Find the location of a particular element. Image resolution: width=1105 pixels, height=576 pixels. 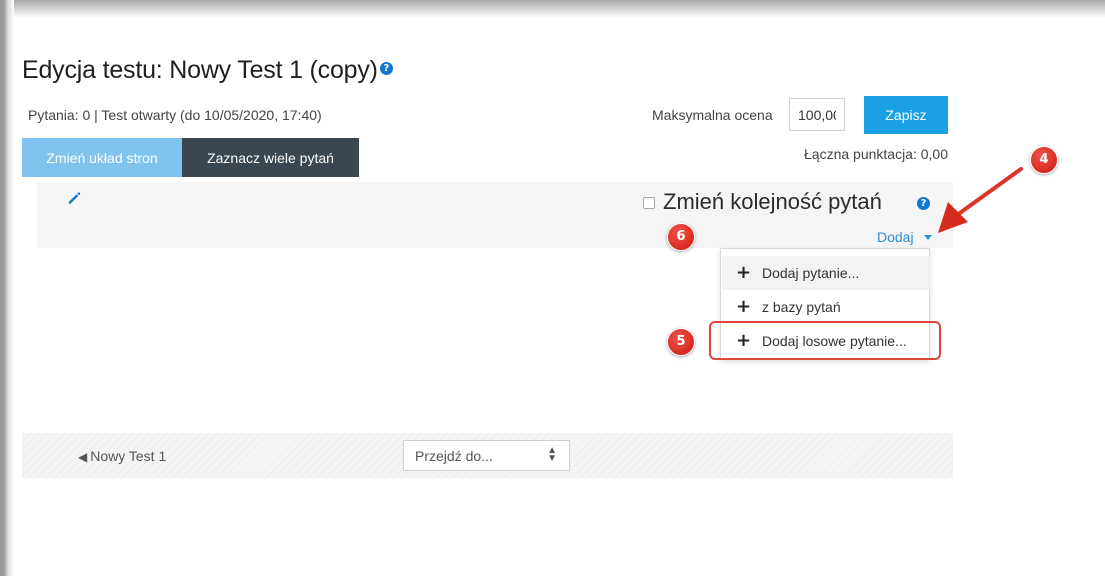

annotation-arrow is located at coordinates (980, 200).